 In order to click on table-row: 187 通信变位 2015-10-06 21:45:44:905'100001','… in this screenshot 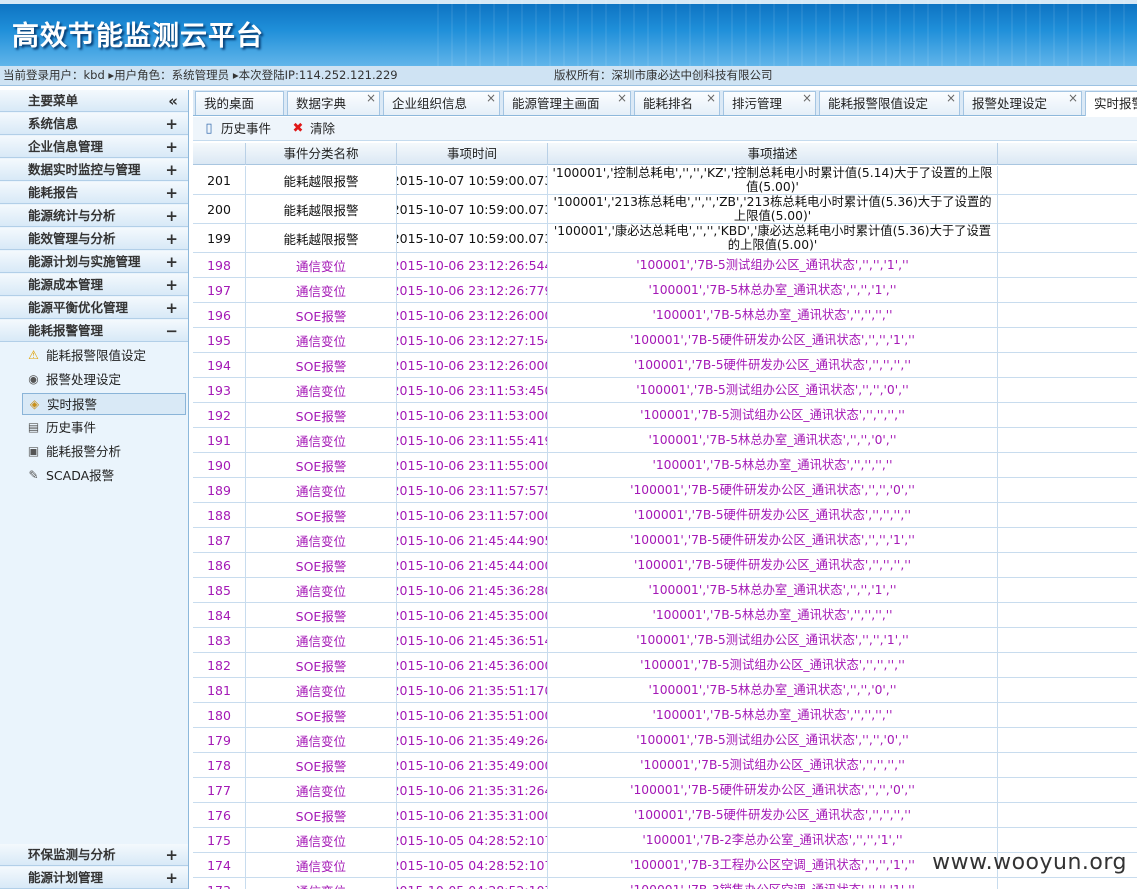, I will do `click(665, 540)`.